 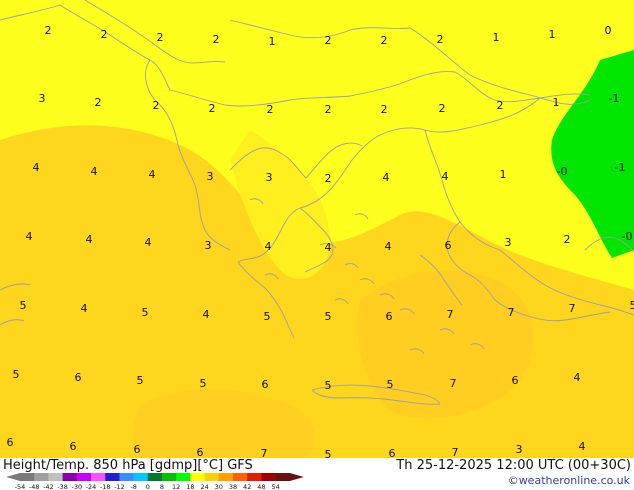 I want to click on scale-tick-label: -42, so click(x=48, y=486).